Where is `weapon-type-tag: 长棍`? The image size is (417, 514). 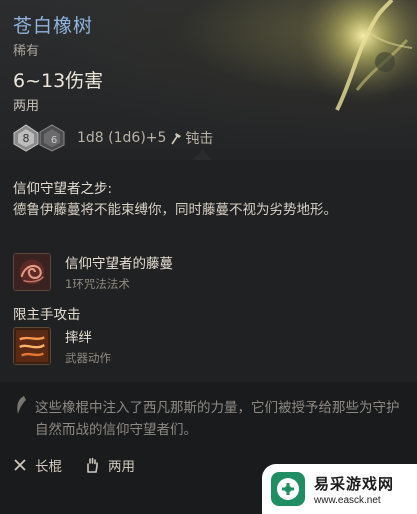 weapon-type-tag: 长棍 is located at coordinates (37, 465).